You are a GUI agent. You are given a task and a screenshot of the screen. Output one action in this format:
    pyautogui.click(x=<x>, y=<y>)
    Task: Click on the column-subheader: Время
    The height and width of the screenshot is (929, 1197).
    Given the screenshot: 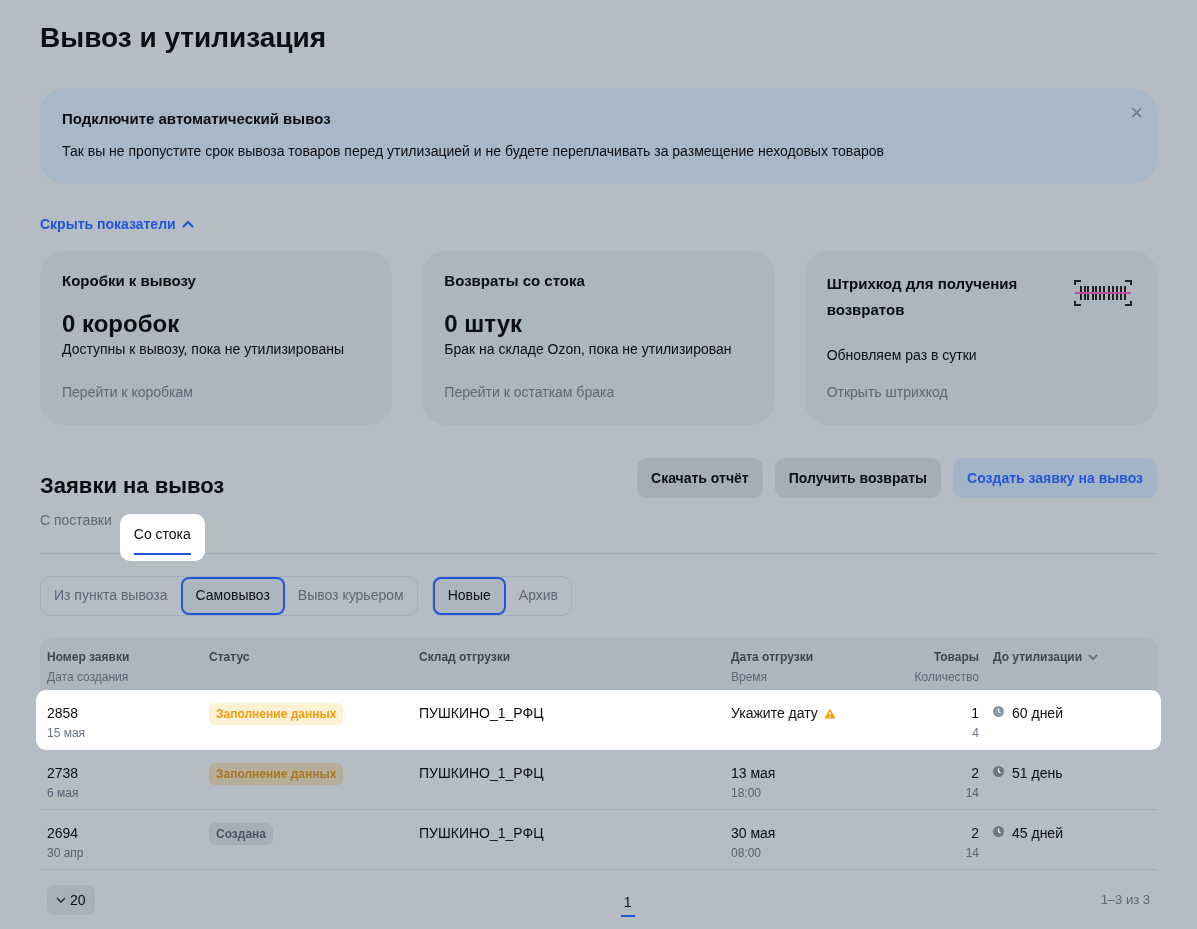 What is the action you would take?
    pyautogui.click(x=750, y=677)
    